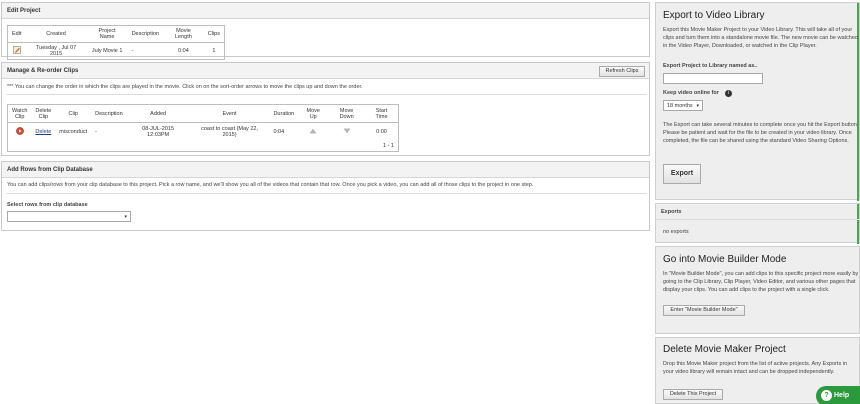 This screenshot has height=404, width=860. I want to click on project-description: -, so click(132, 51).